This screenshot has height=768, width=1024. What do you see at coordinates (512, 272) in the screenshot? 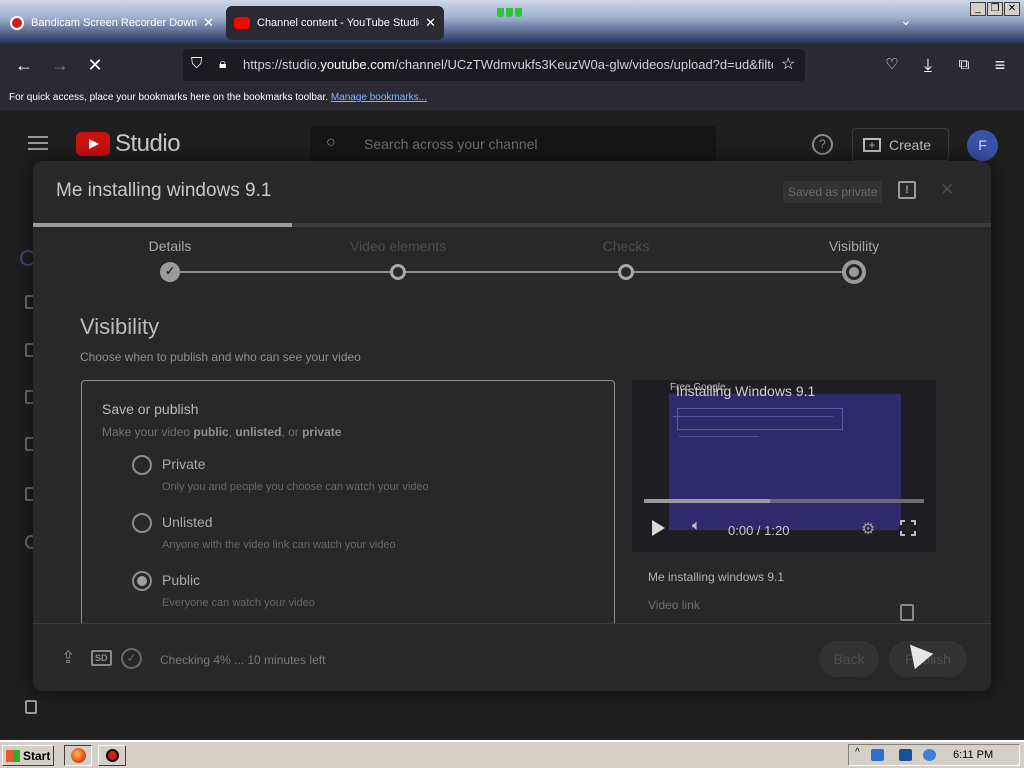
I see `stepper-line` at bounding box center [512, 272].